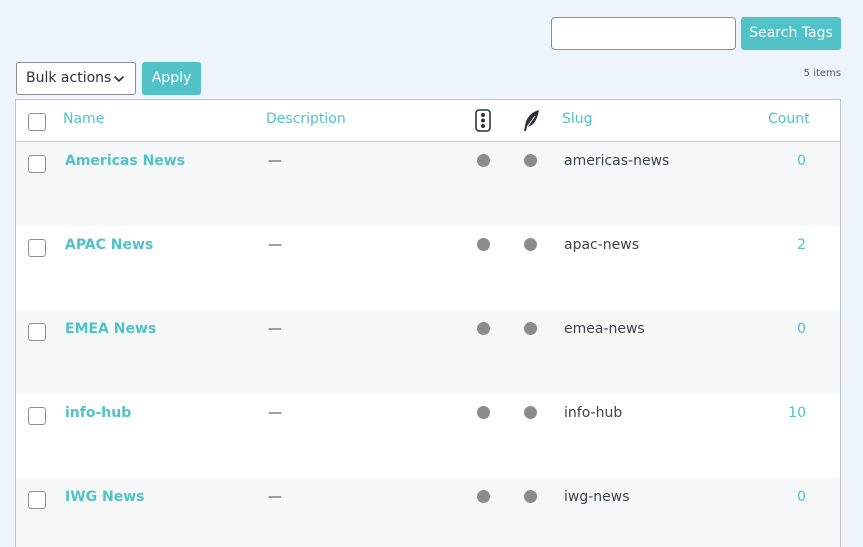 Image resolution: width=863 pixels, height=547 pixels. I want to click on tag-slug: apac-news, so click(602, 245).